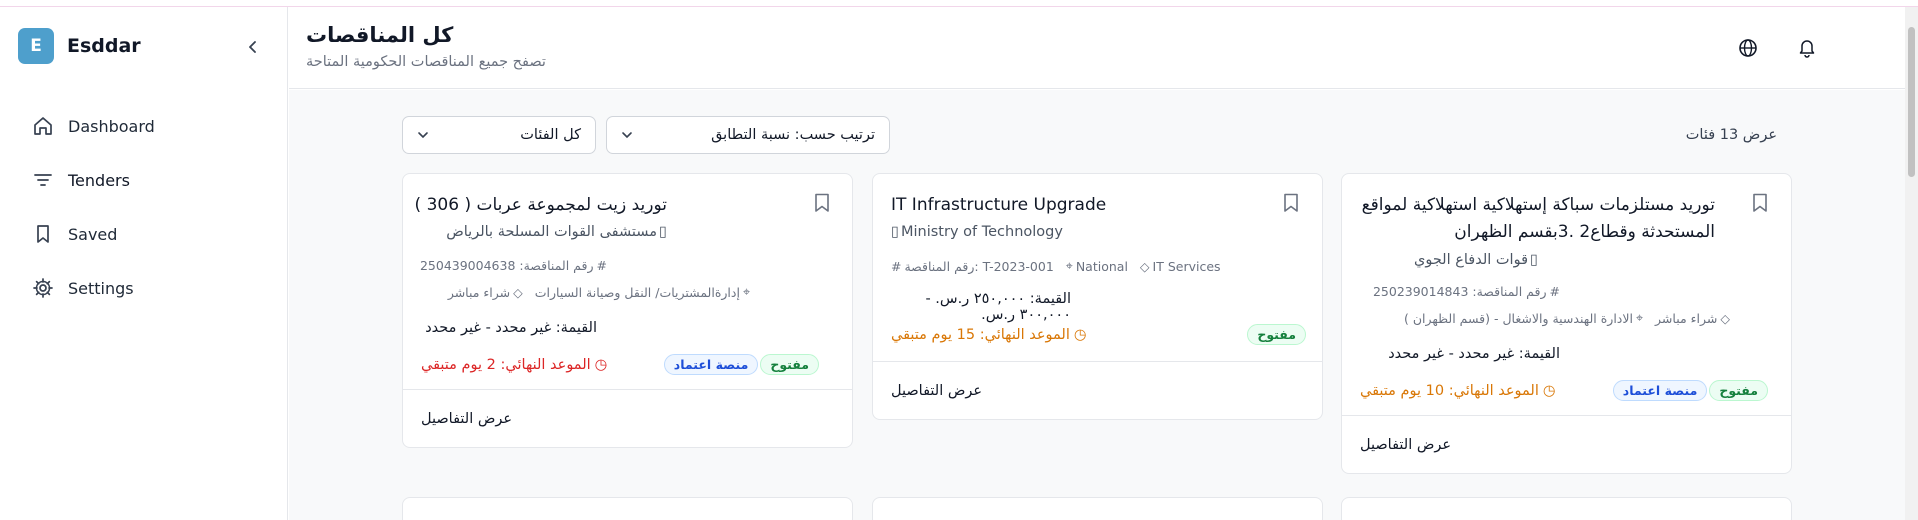  I want to click on category-select: كل الفئات, so click(499, 135).